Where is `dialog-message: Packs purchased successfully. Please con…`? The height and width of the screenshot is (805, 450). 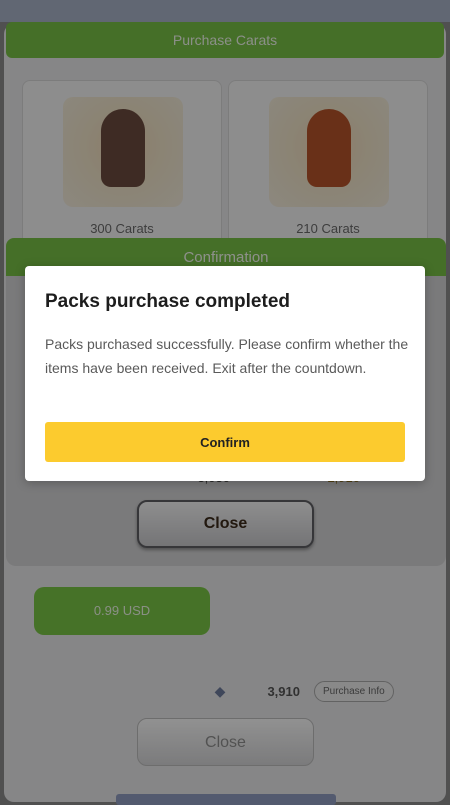 dialog-message: Packs purchased successfully. Please con… is located at coordinates (227, 356).